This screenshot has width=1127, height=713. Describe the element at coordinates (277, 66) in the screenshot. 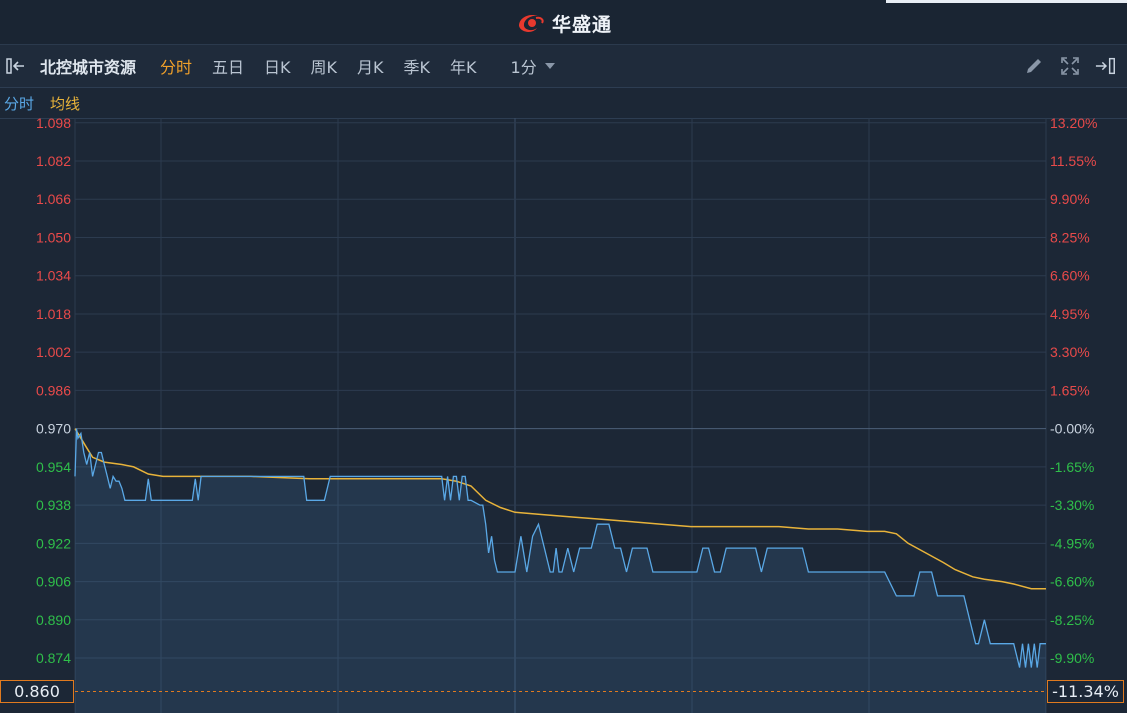

I see `tab-daily-k: 日K` at that location.